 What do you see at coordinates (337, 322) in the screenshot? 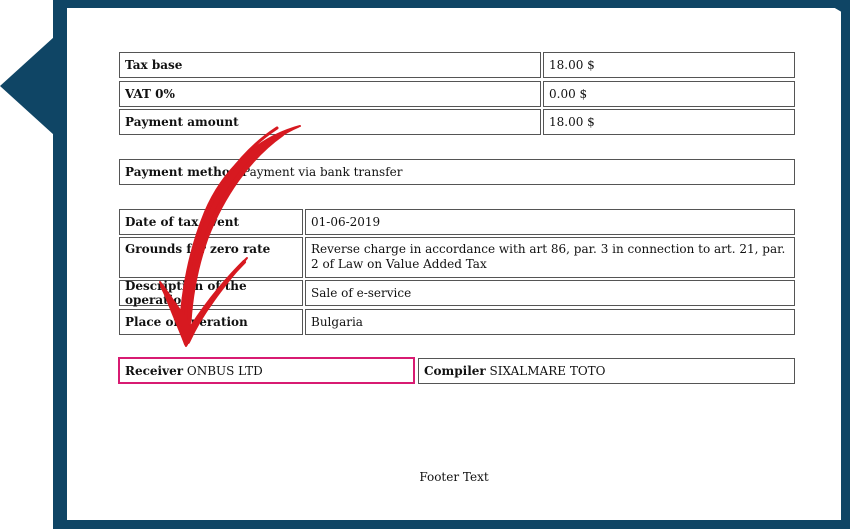
I see `operation-place-value: Bulgaria` at bounding box center [337, 322].